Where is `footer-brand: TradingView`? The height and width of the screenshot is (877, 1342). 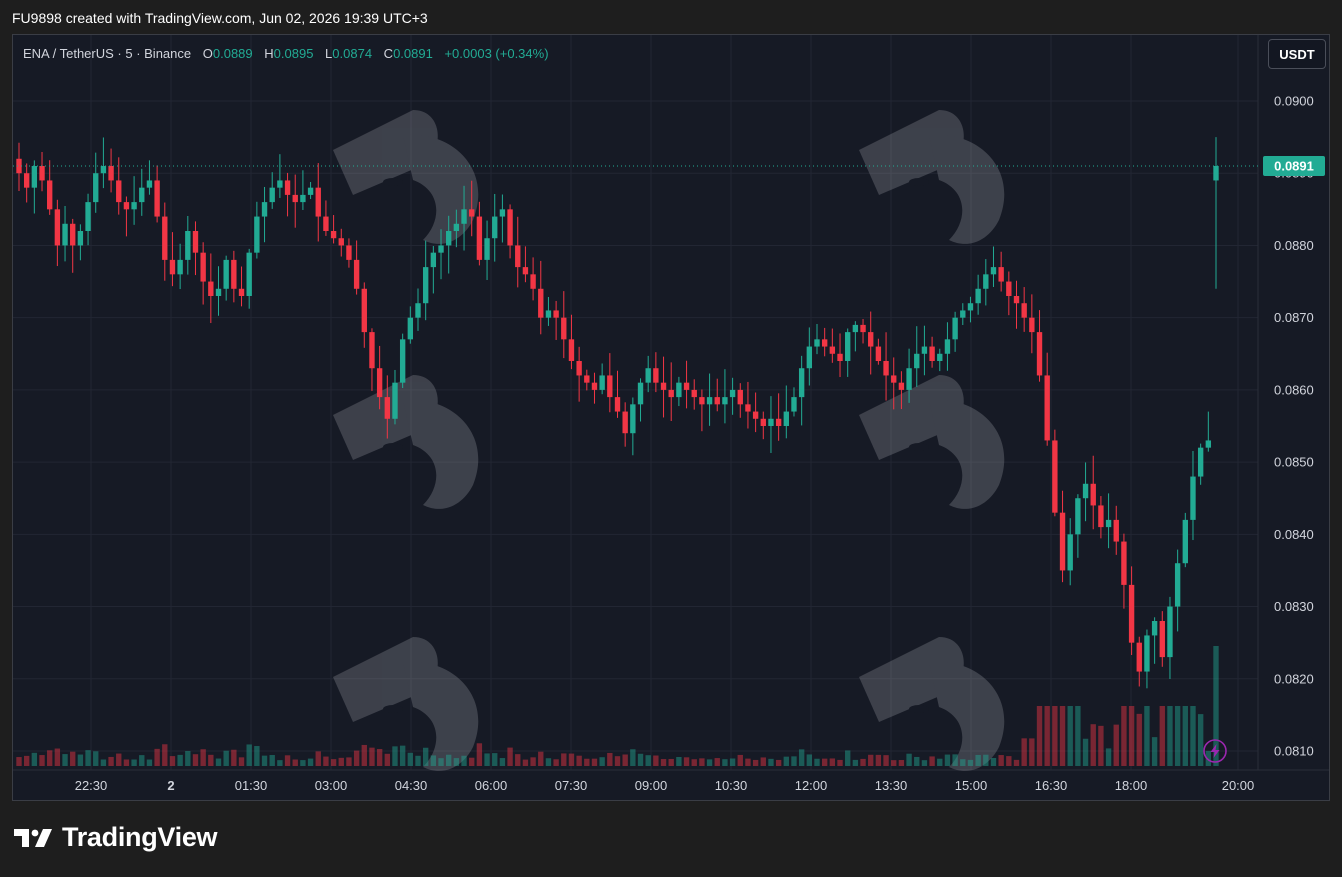 footer-brand: TradingView is located at coordinates (116, 837).